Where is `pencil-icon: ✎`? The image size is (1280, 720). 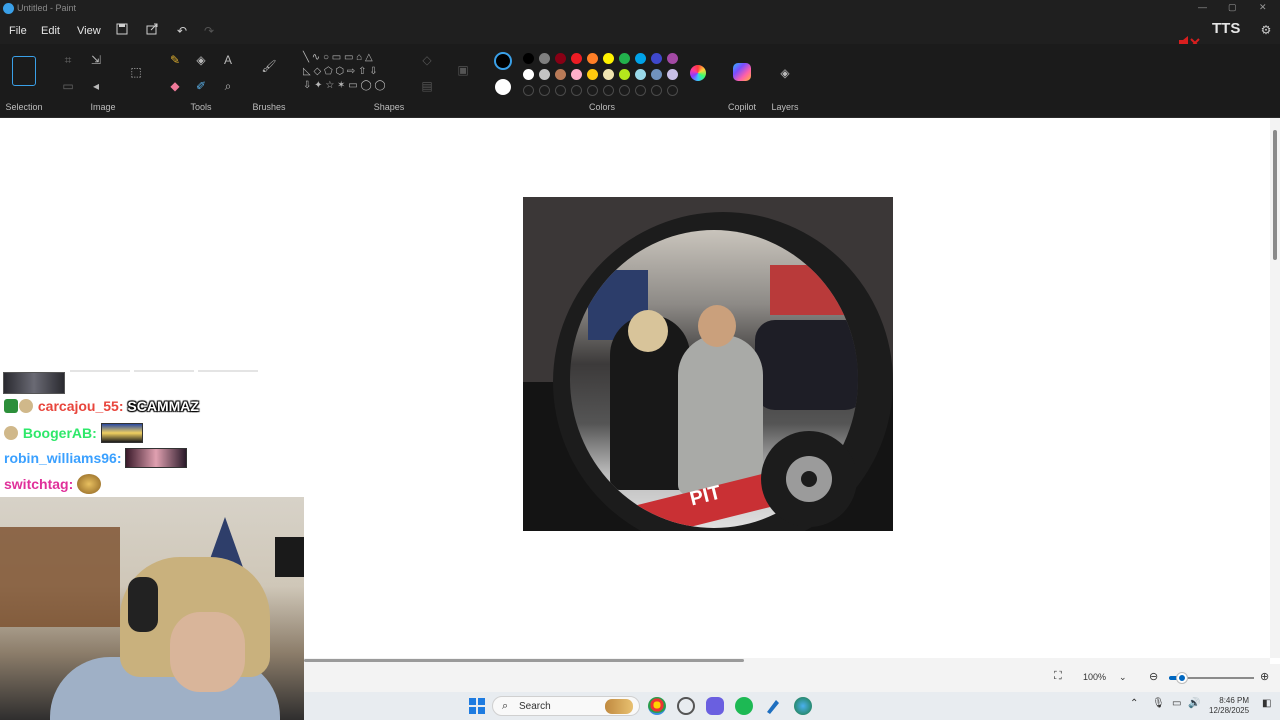
pencil-icon: ✎ is located at coordinates (175, 60).